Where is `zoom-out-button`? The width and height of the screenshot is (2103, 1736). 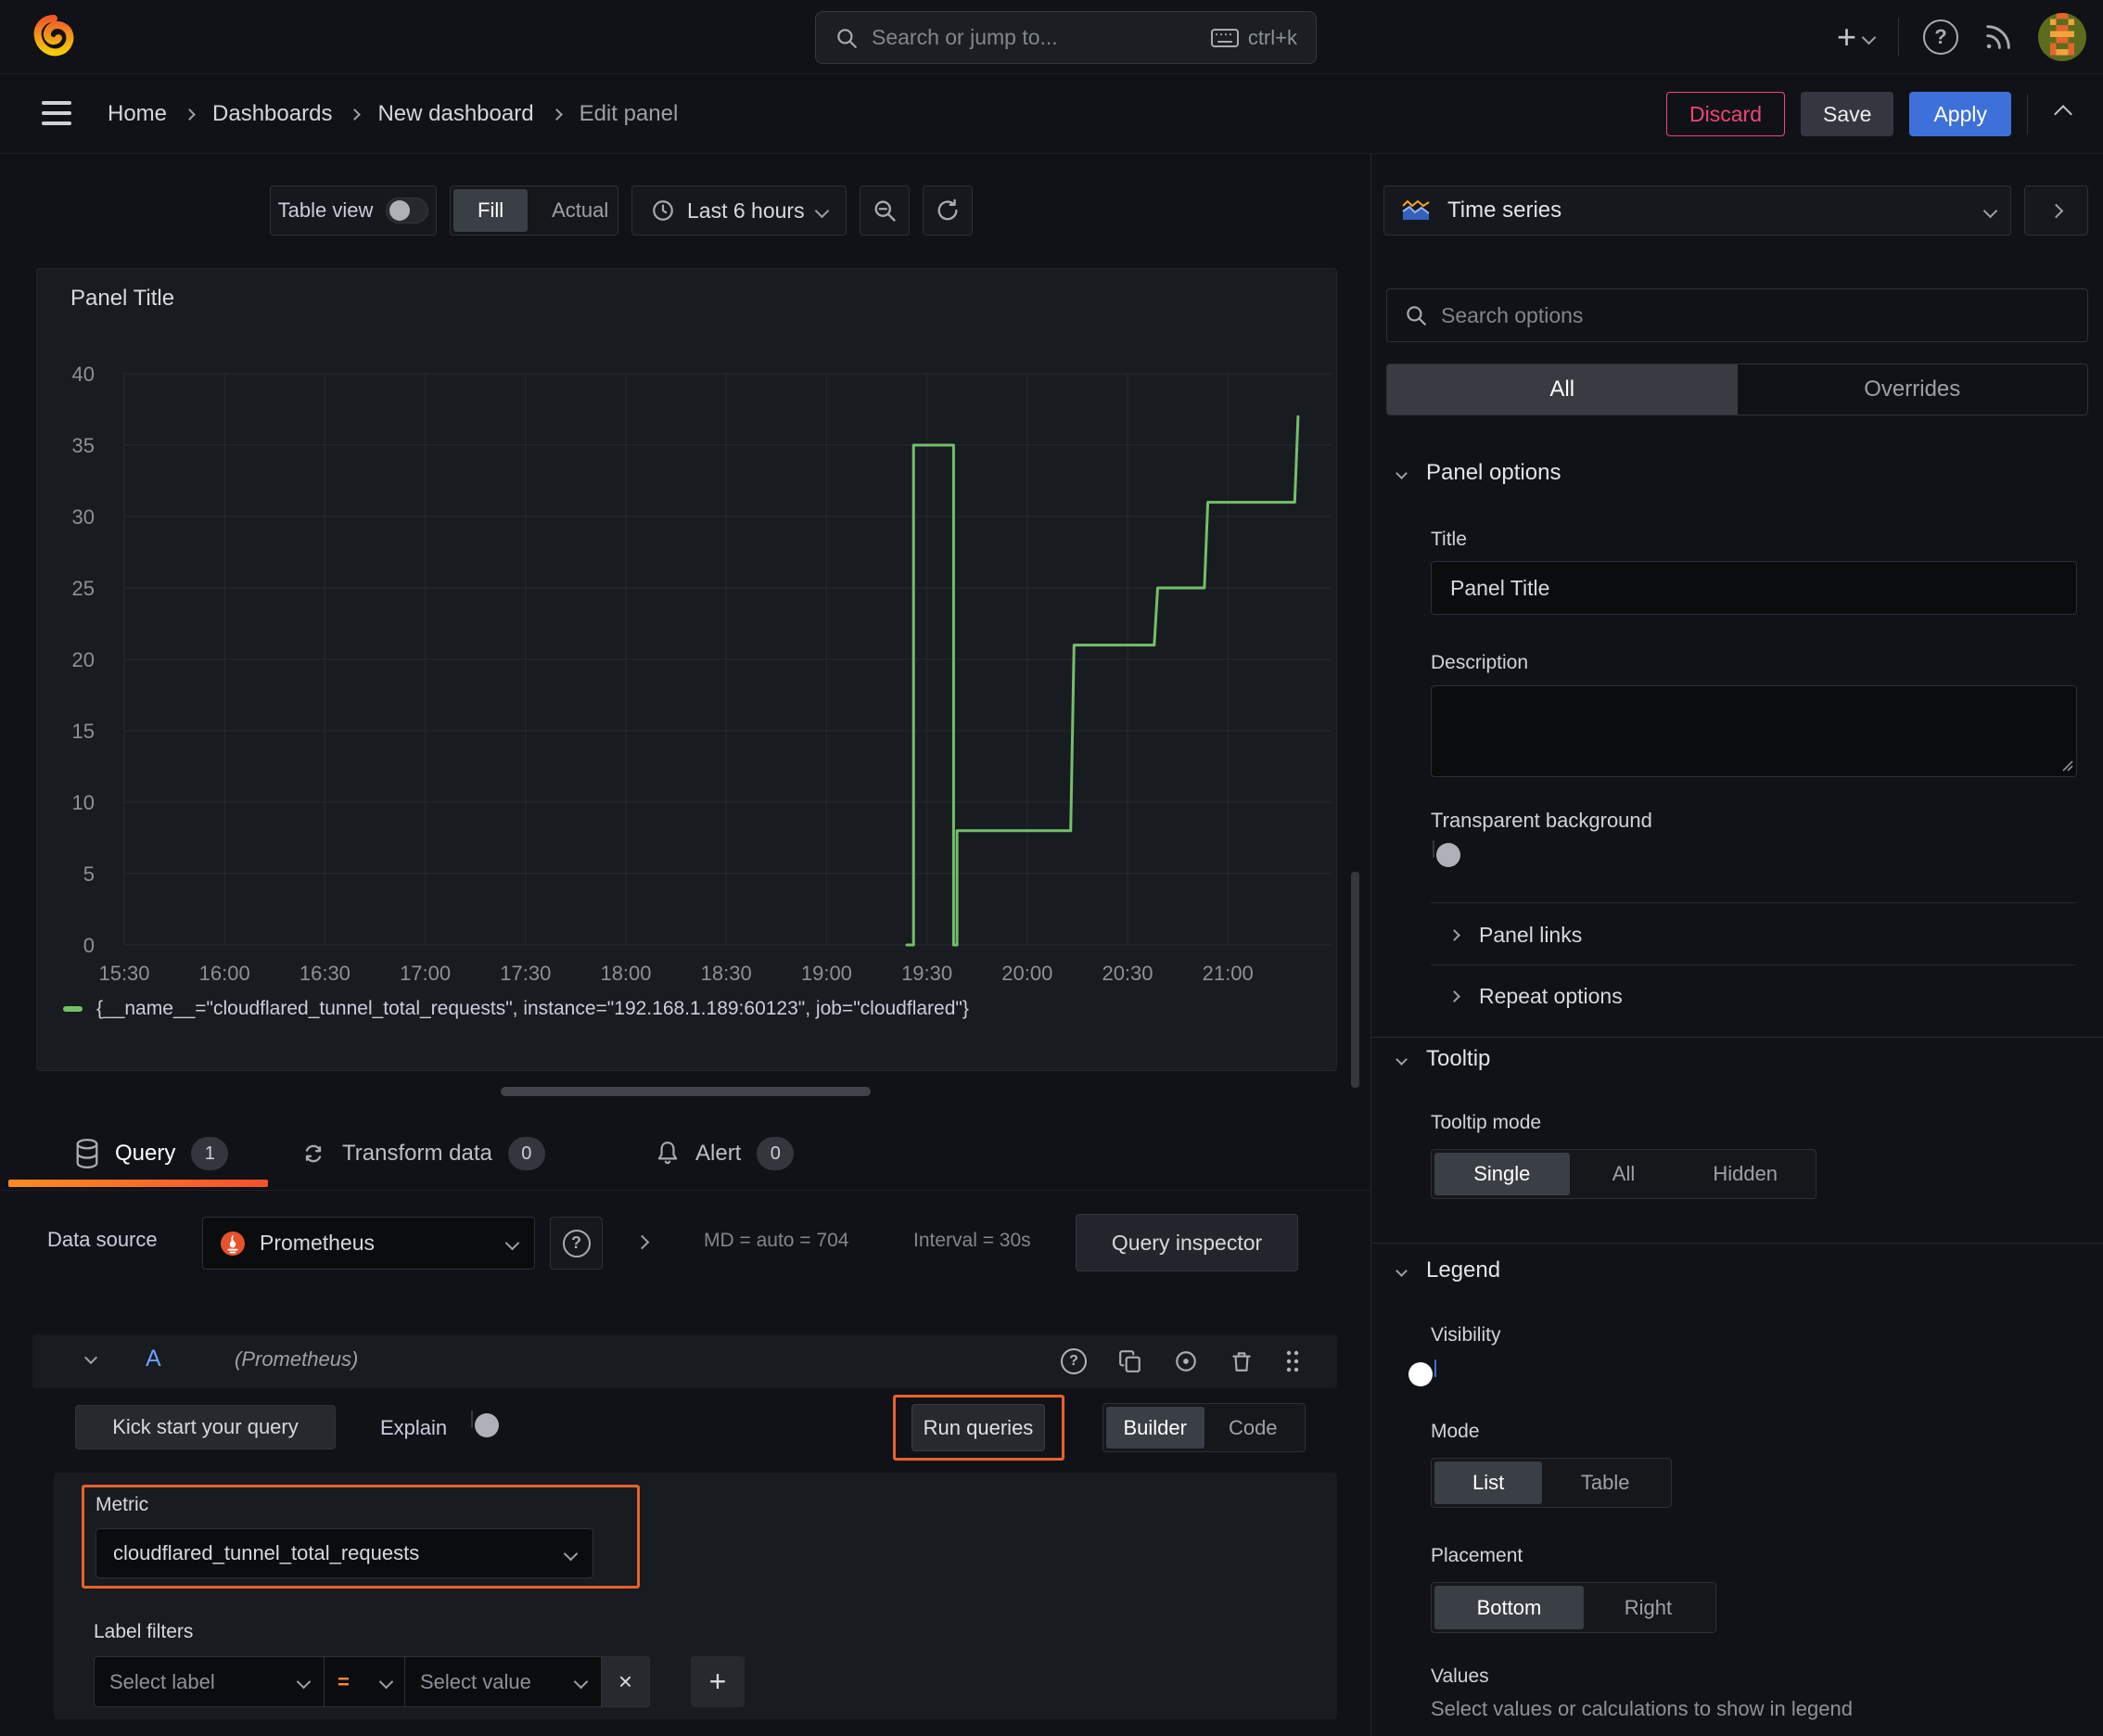 zoom-out-button is located at coordinates (884, 210).